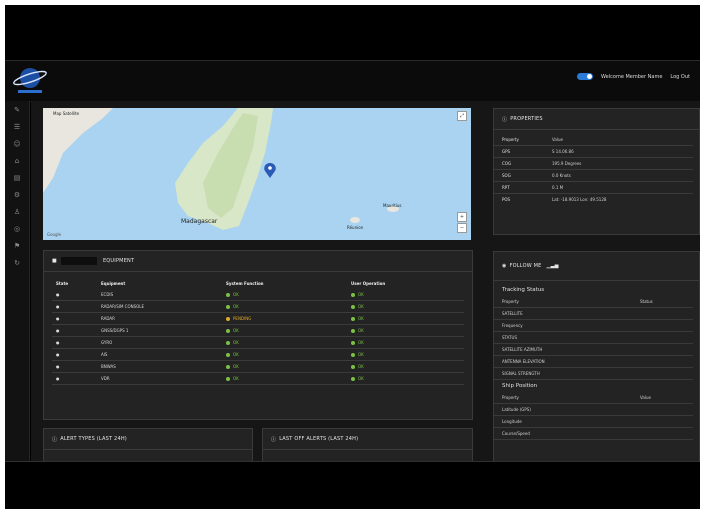 The image size is (705, 513). I want to click on table-row: ● RADAR PENDING OK, so click(258, 318).